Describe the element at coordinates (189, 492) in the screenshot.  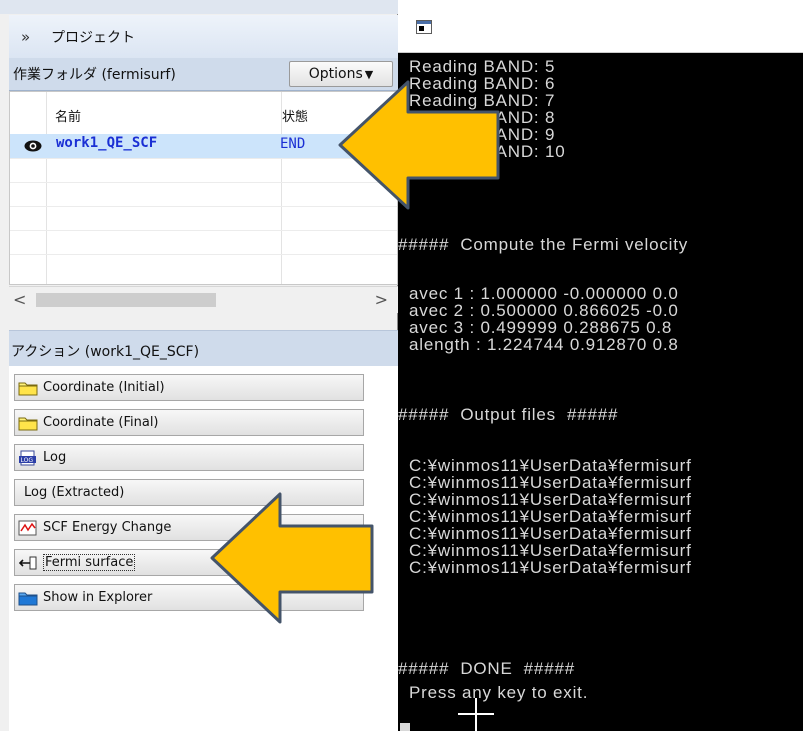
I see `log-extracted-button: Log (Extracted)` at that location.